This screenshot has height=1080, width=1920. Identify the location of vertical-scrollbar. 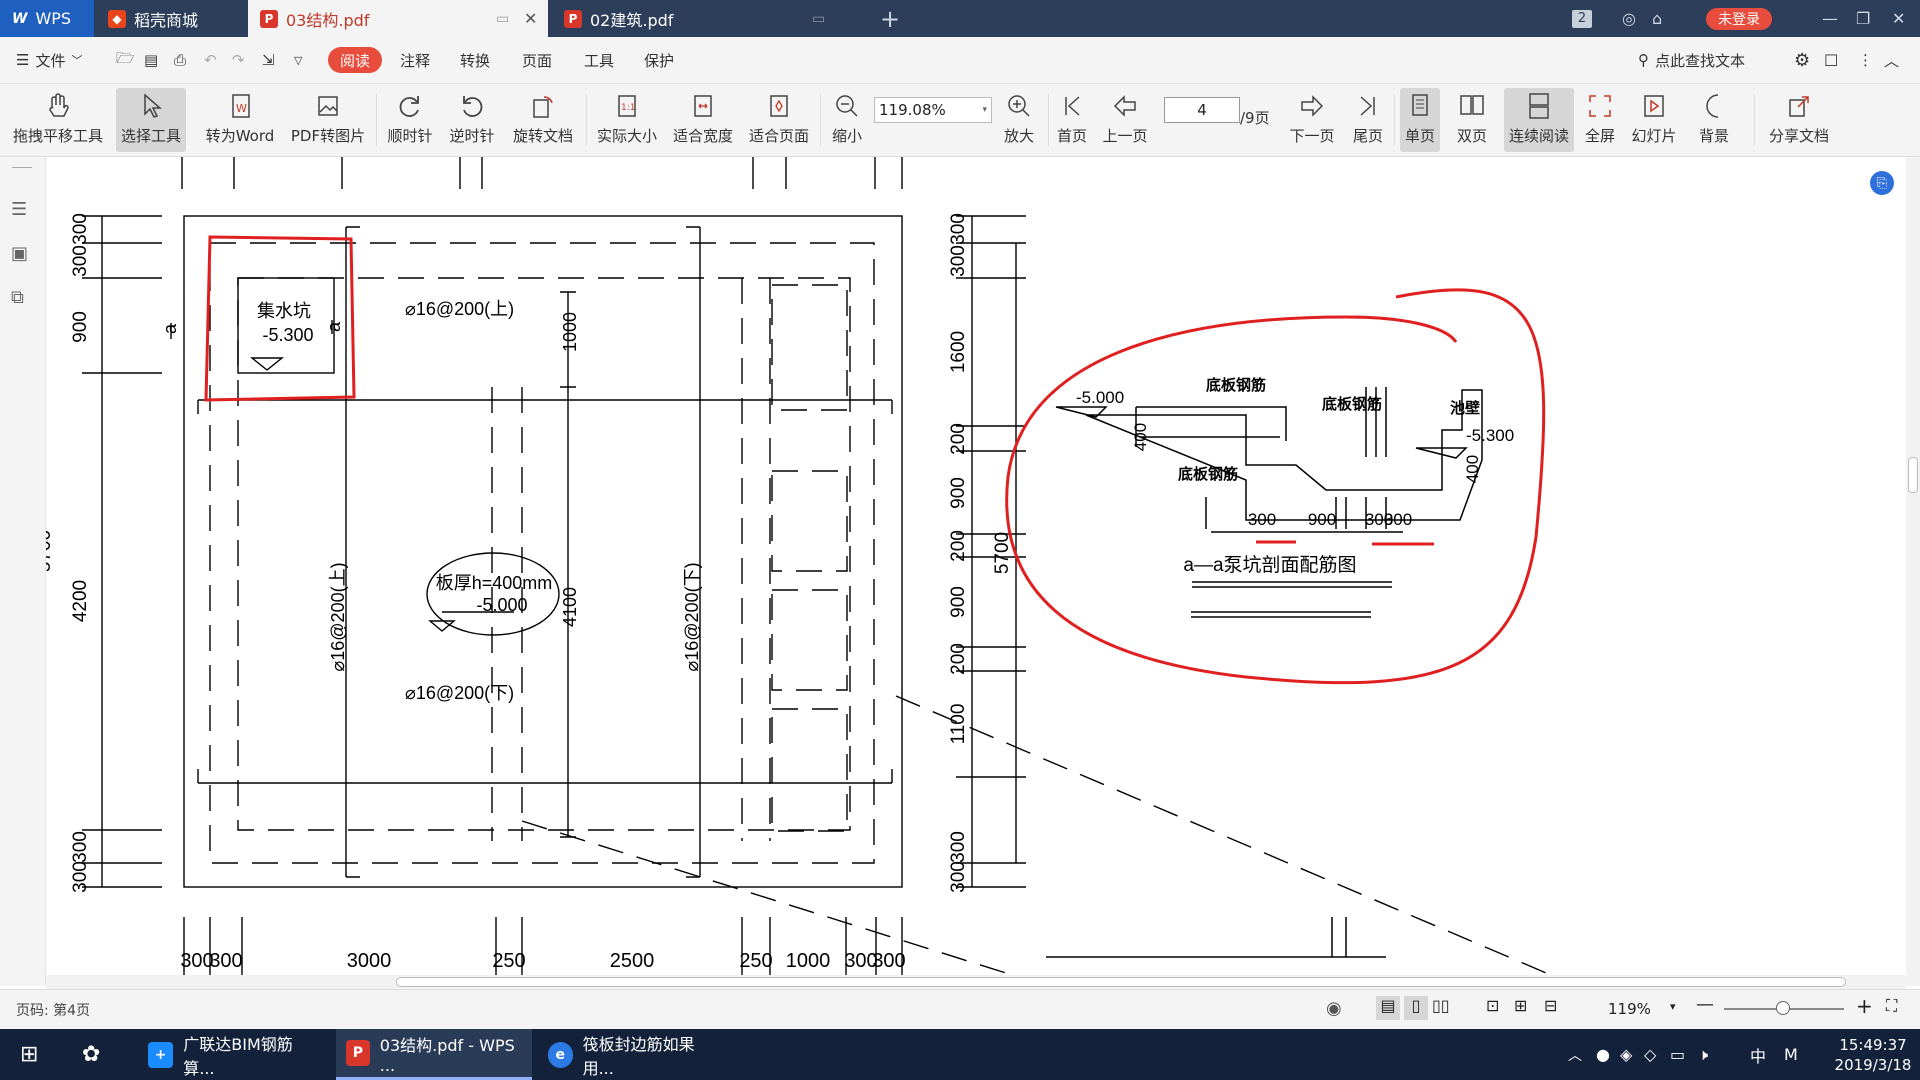
(1913, 571).